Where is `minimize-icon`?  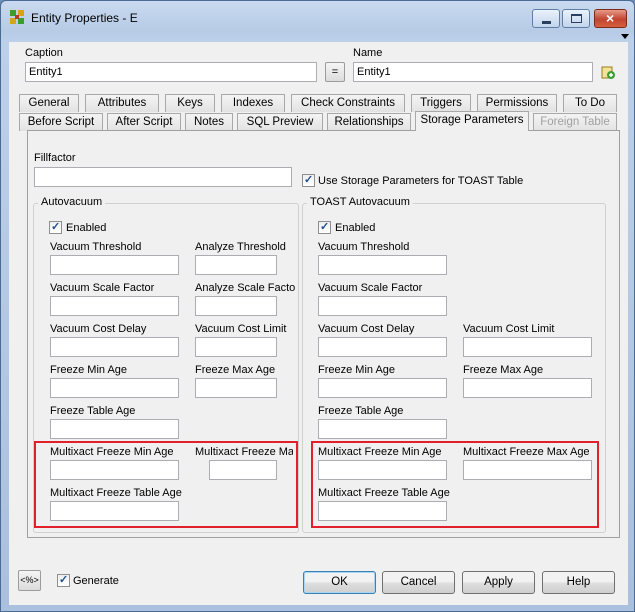
minimize-icon is located at coordinates (546, 22).